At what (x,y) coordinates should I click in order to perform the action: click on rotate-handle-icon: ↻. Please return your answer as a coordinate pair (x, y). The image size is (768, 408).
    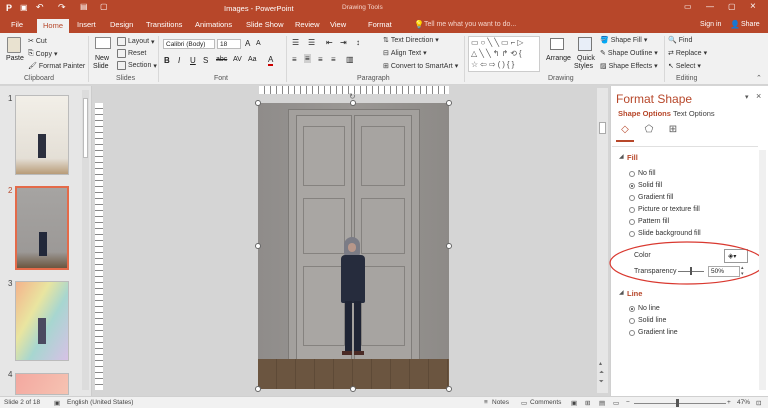
    Looking at the image, I should click on (352, 96).